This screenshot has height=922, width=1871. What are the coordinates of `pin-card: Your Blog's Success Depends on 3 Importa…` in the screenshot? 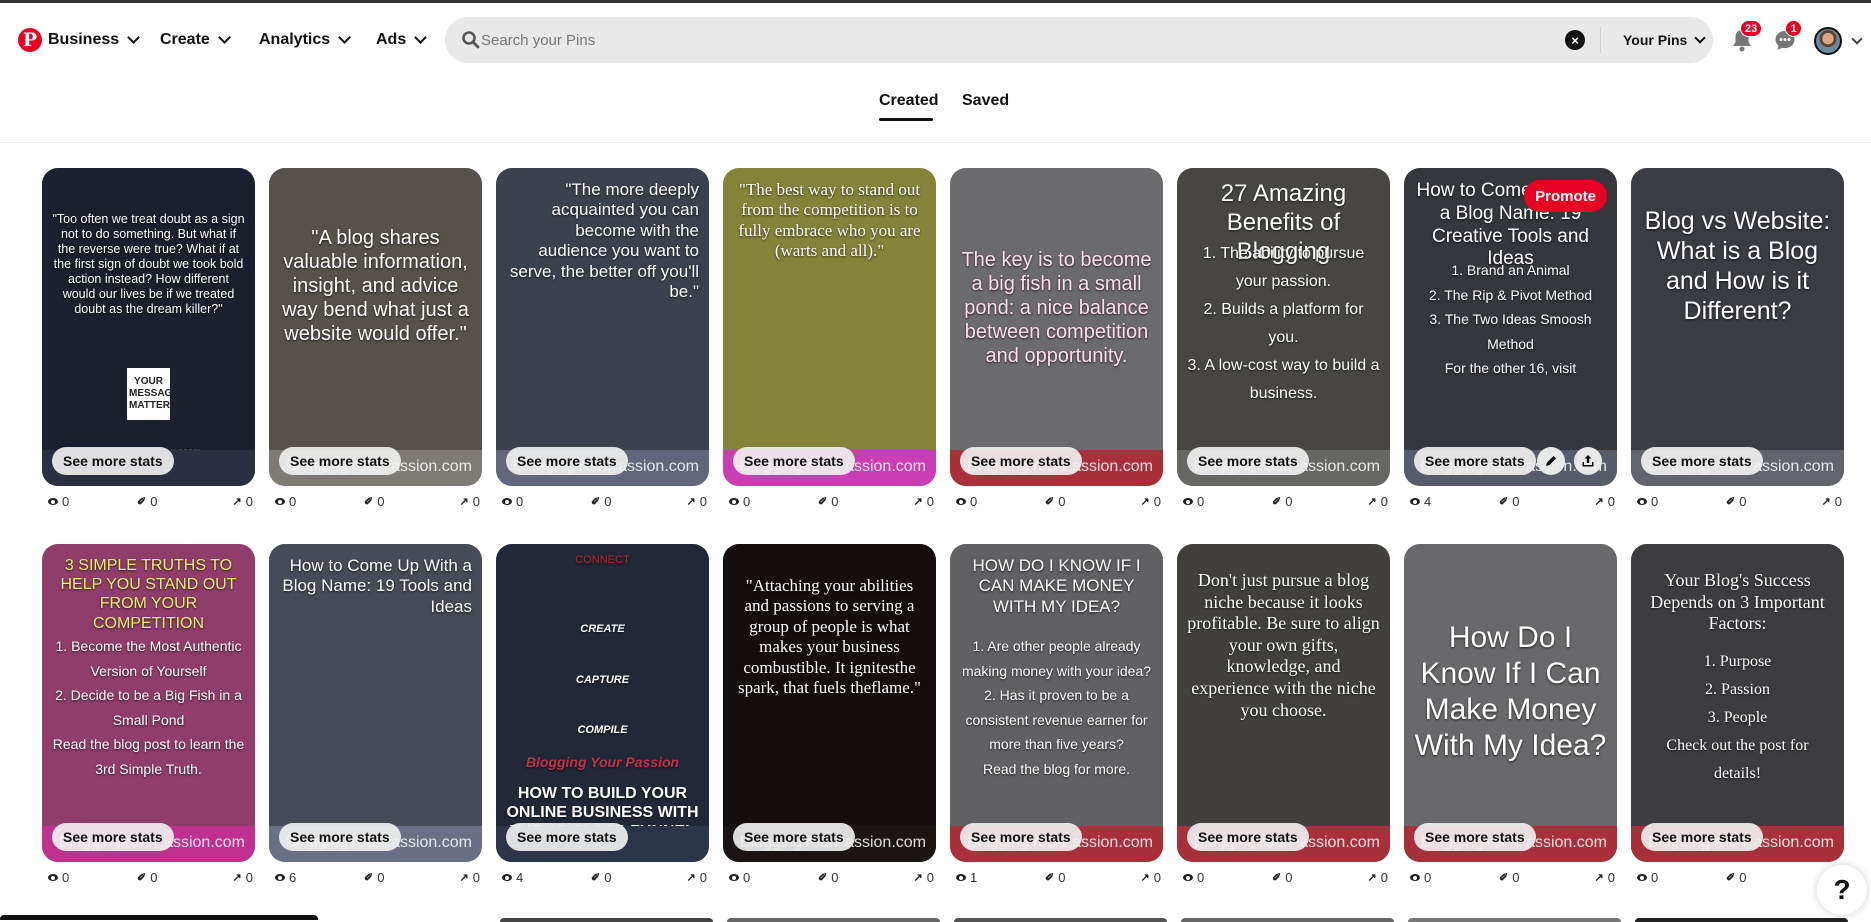 It's located at (1737, 703).